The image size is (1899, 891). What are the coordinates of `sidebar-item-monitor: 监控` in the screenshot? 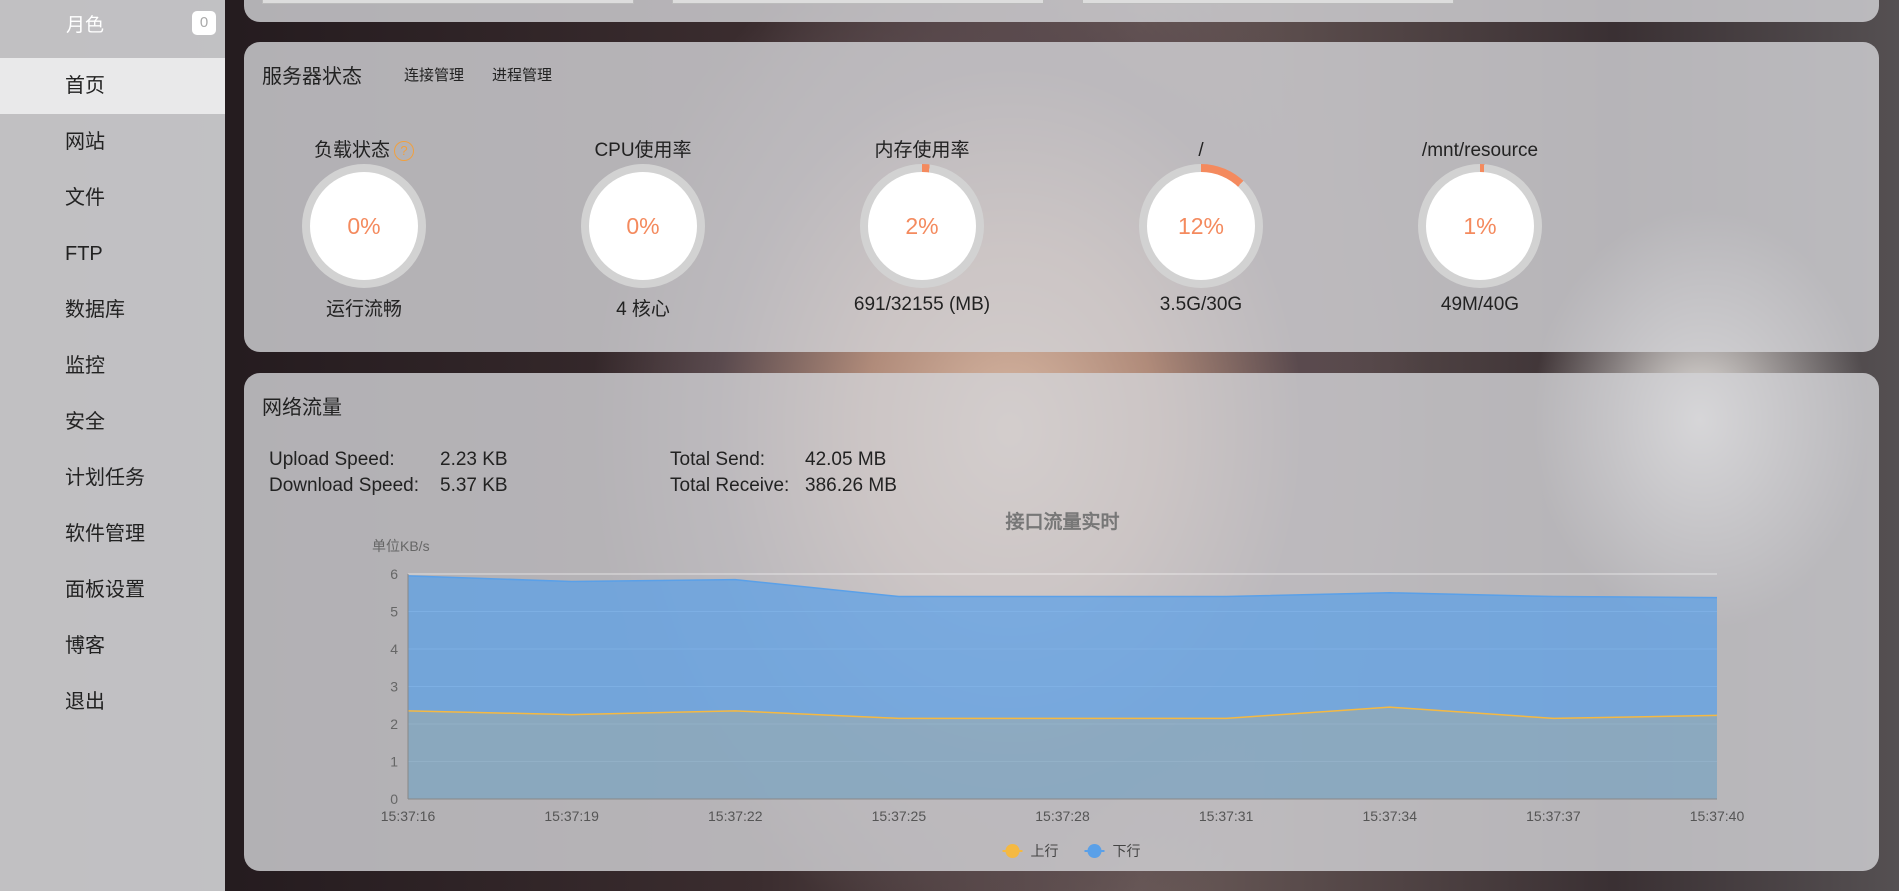 It's located at (112, 366).